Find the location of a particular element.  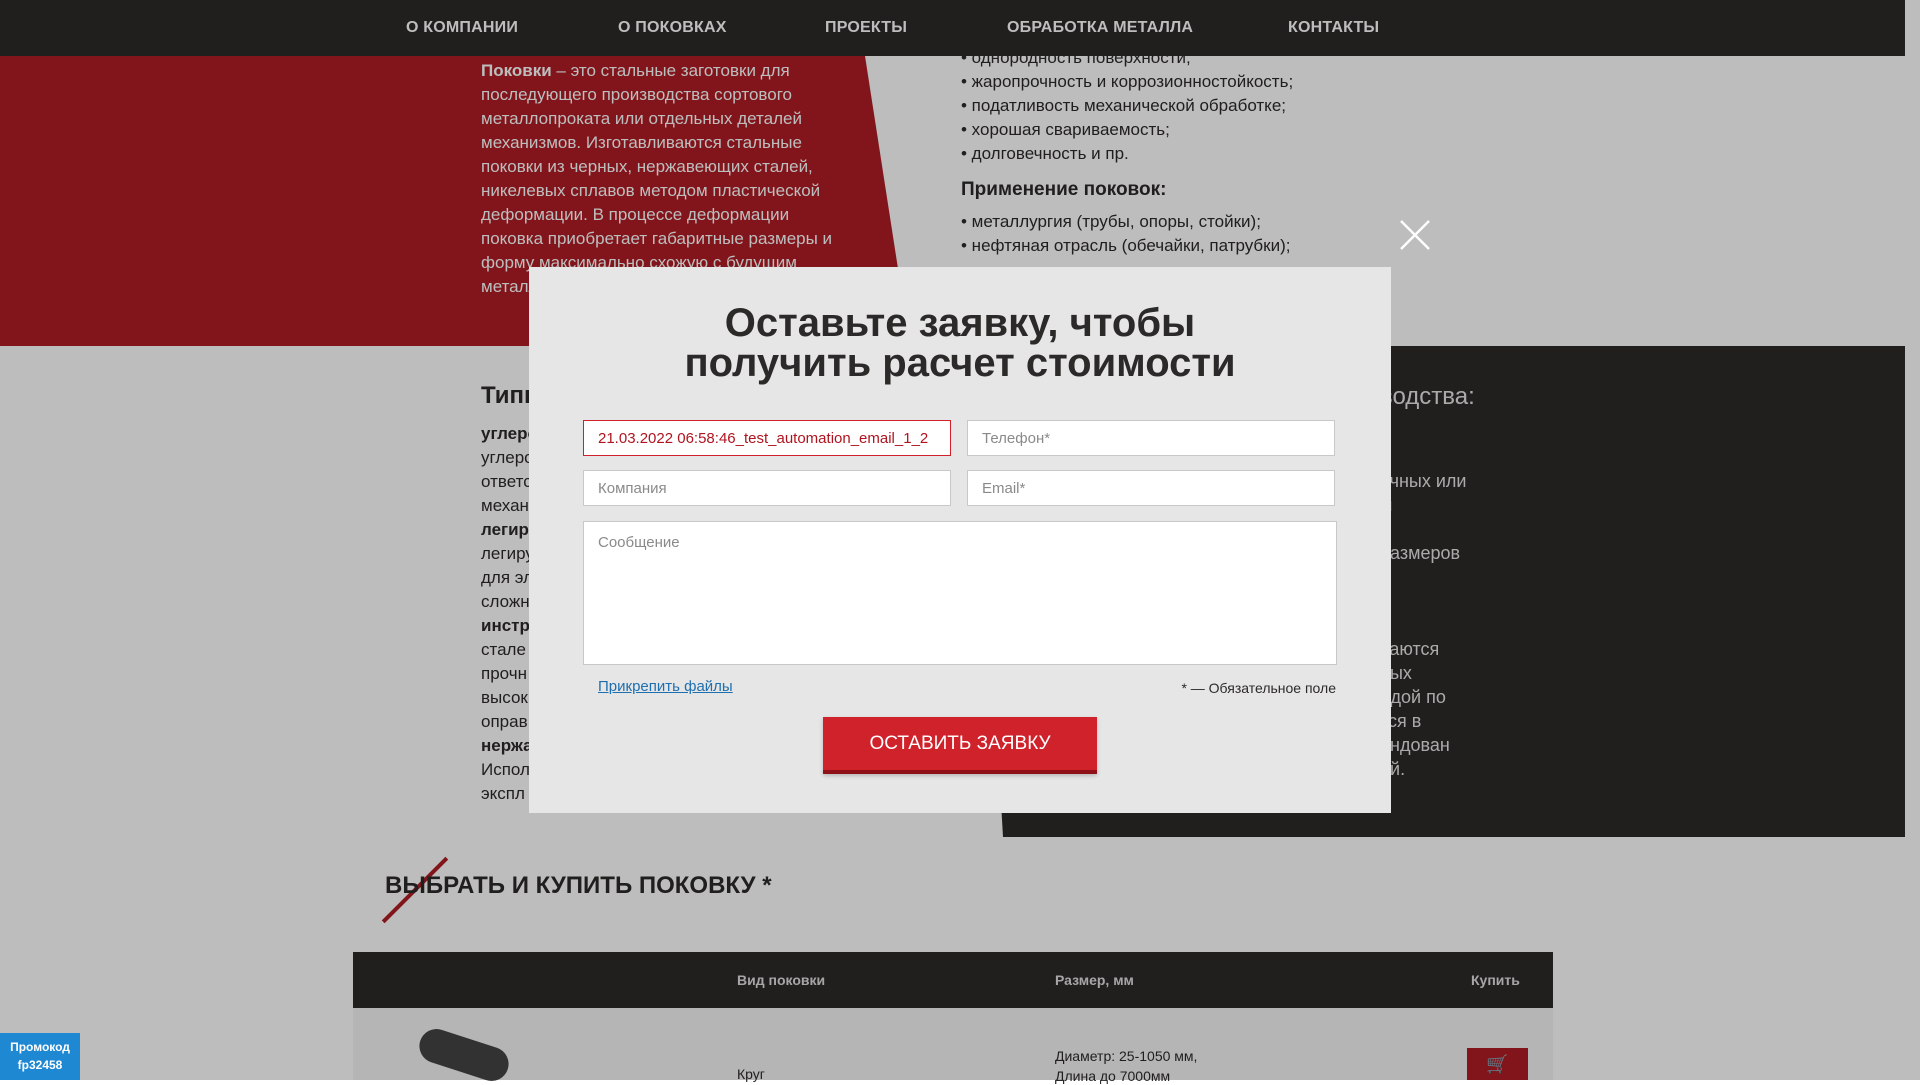

promo-code: fp32458 is located at coordinates (40, 1065).